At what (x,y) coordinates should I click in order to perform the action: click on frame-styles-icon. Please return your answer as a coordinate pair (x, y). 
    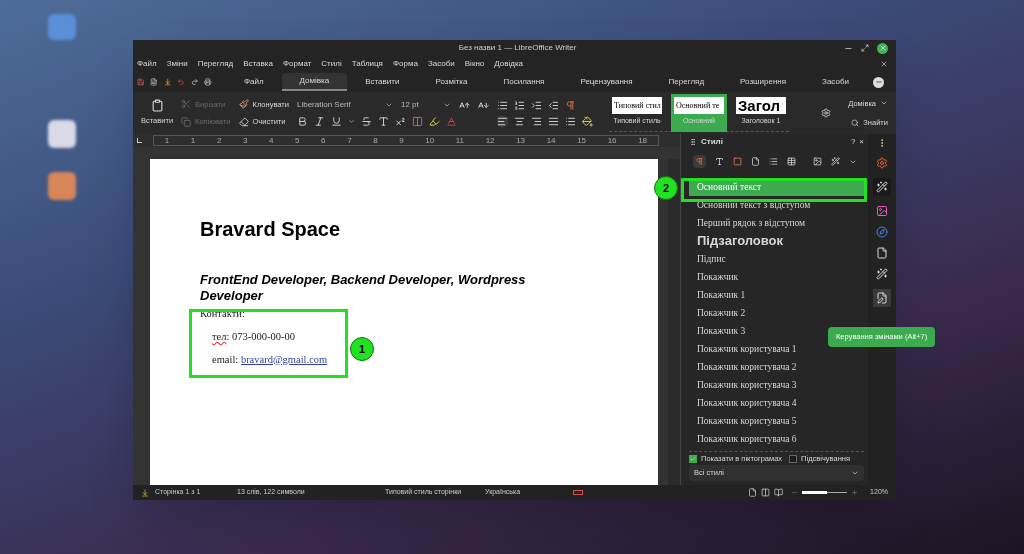
    Looking at the image, I should click on (737, 161).